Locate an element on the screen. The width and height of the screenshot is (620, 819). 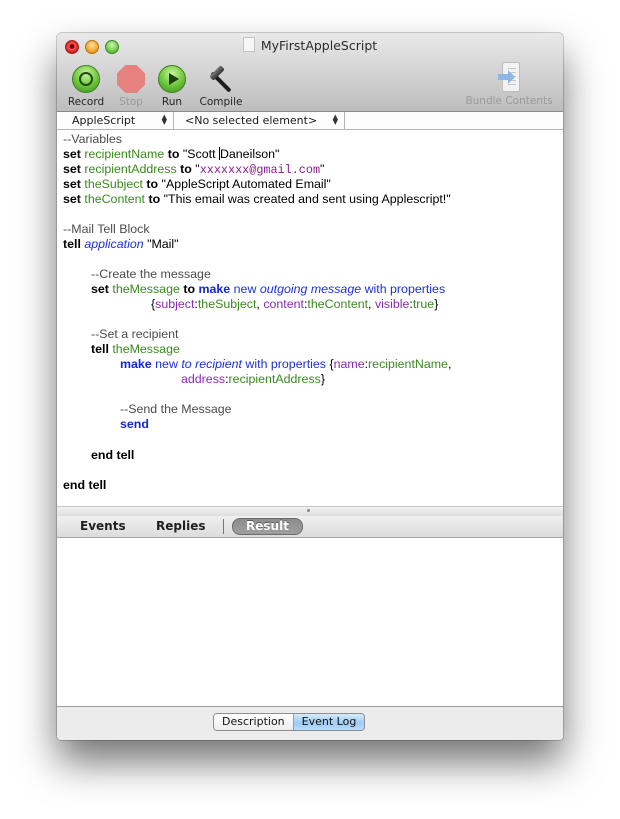
record-button: Record is located at coordinates (86, 86).